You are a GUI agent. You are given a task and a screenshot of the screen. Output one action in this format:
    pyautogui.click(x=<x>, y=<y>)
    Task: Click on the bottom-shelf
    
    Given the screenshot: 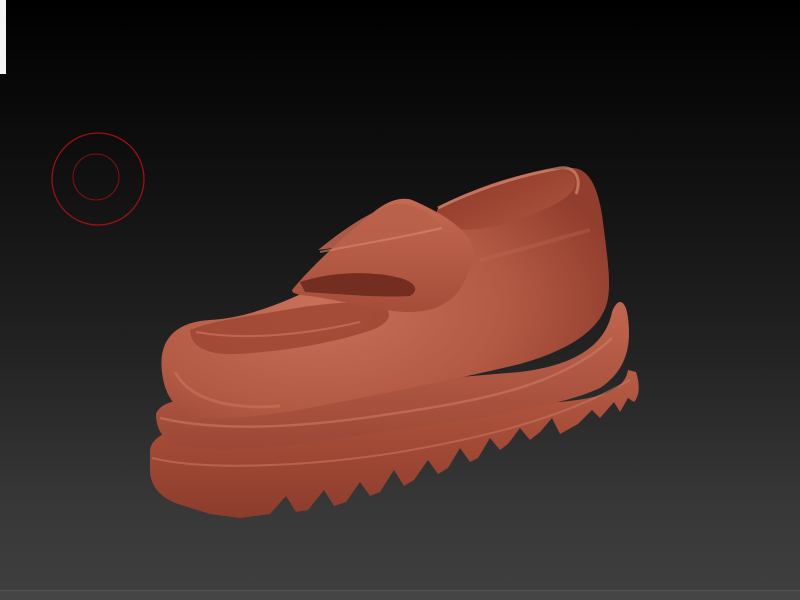 What is the action you would take?
    pyautogui.click(x=400, y=595)
    